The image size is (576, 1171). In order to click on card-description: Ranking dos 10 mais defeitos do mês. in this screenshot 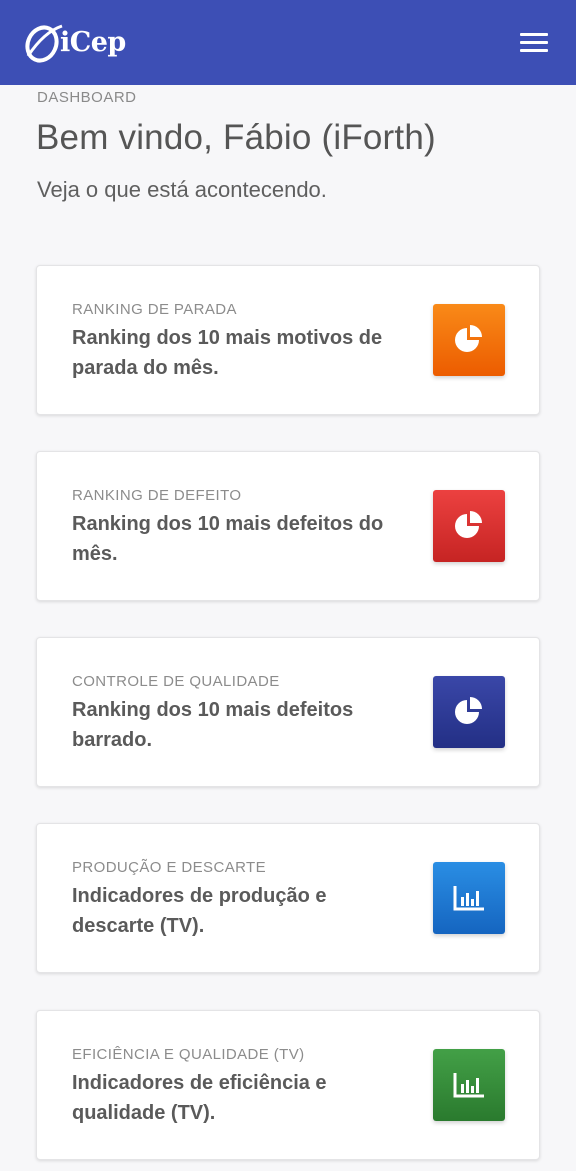, I will do `click(228, 539)`.